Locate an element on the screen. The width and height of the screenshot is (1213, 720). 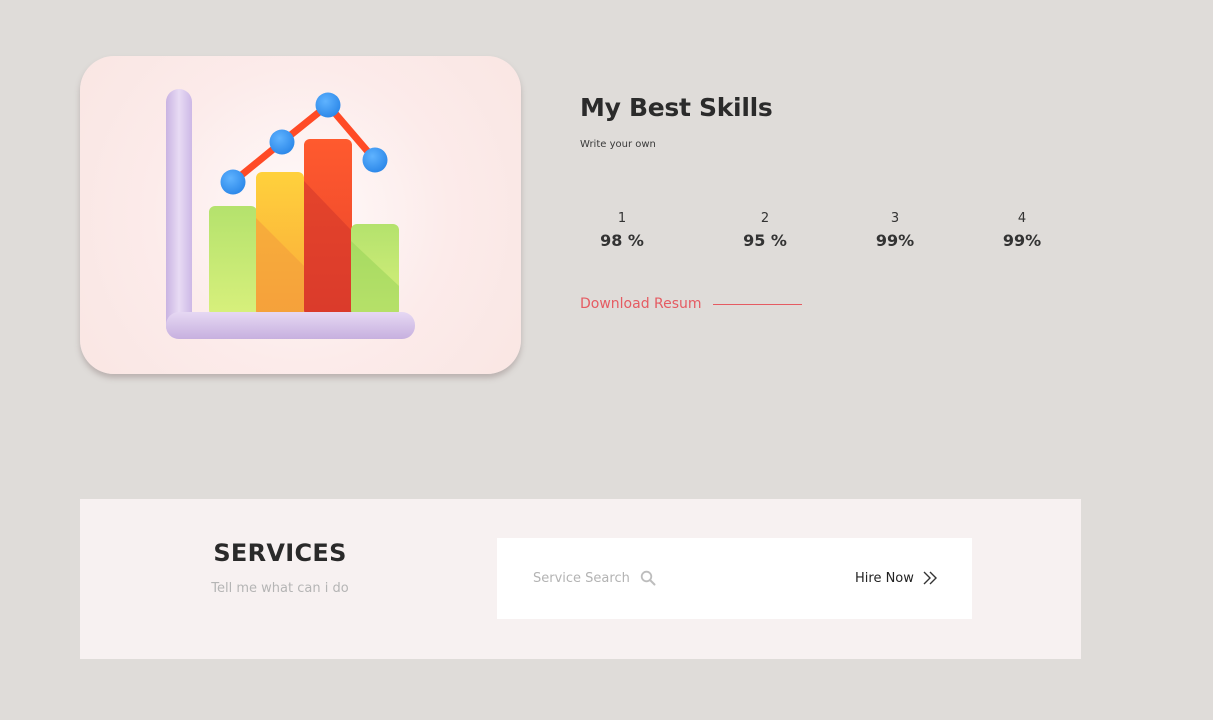
skills-title: My Best Skills is located at coordinates (676, 107).